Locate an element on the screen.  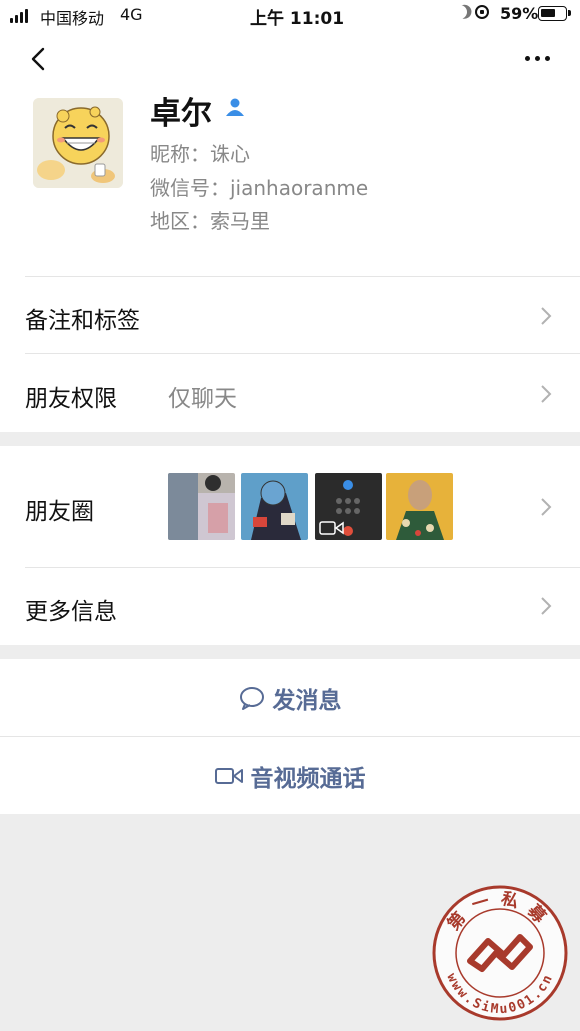
more-info-row: 更多信息 is located at coordinates (290, 606).